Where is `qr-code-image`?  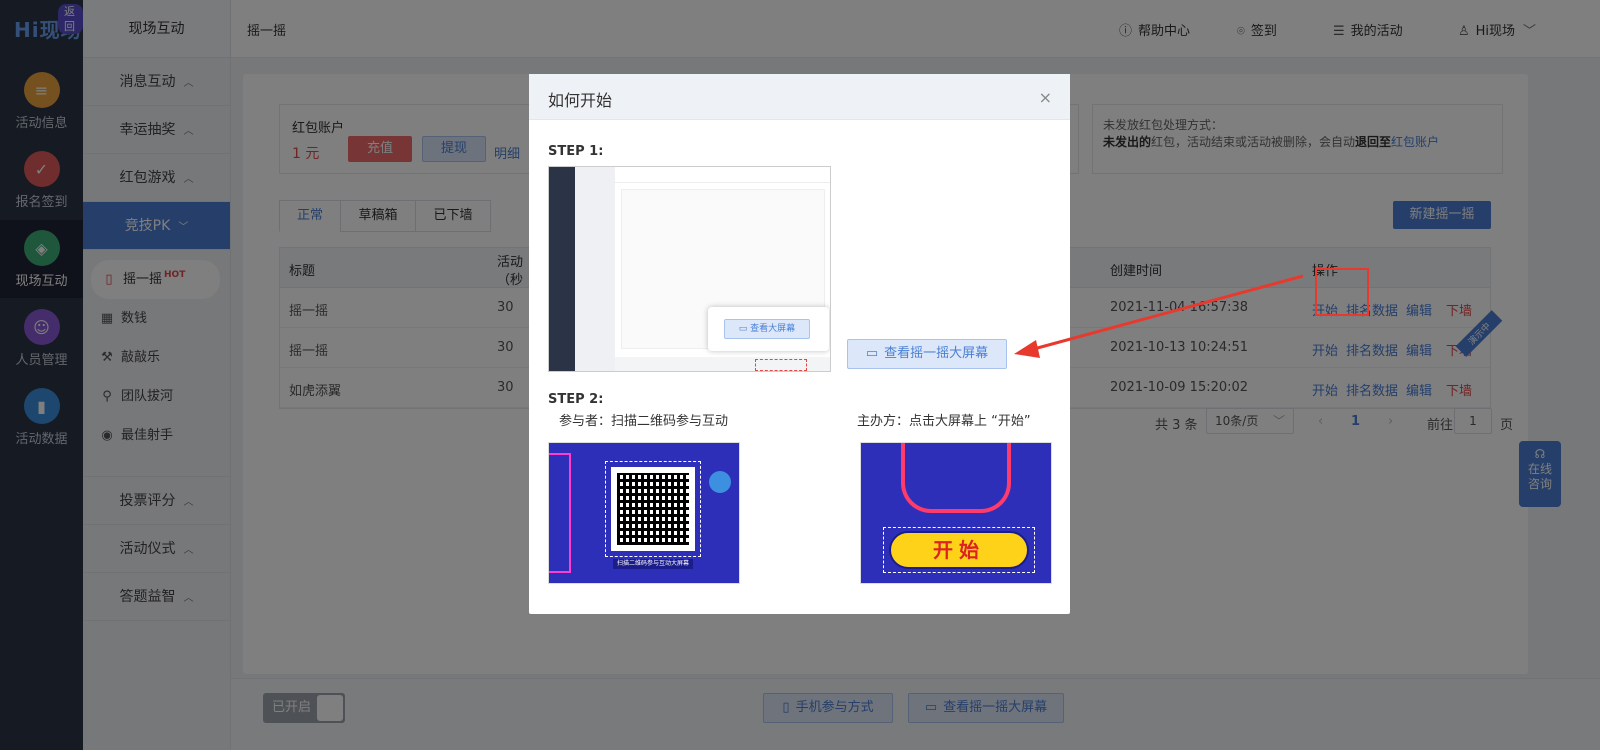 qr-code-image is located at coordinates (653, 509).